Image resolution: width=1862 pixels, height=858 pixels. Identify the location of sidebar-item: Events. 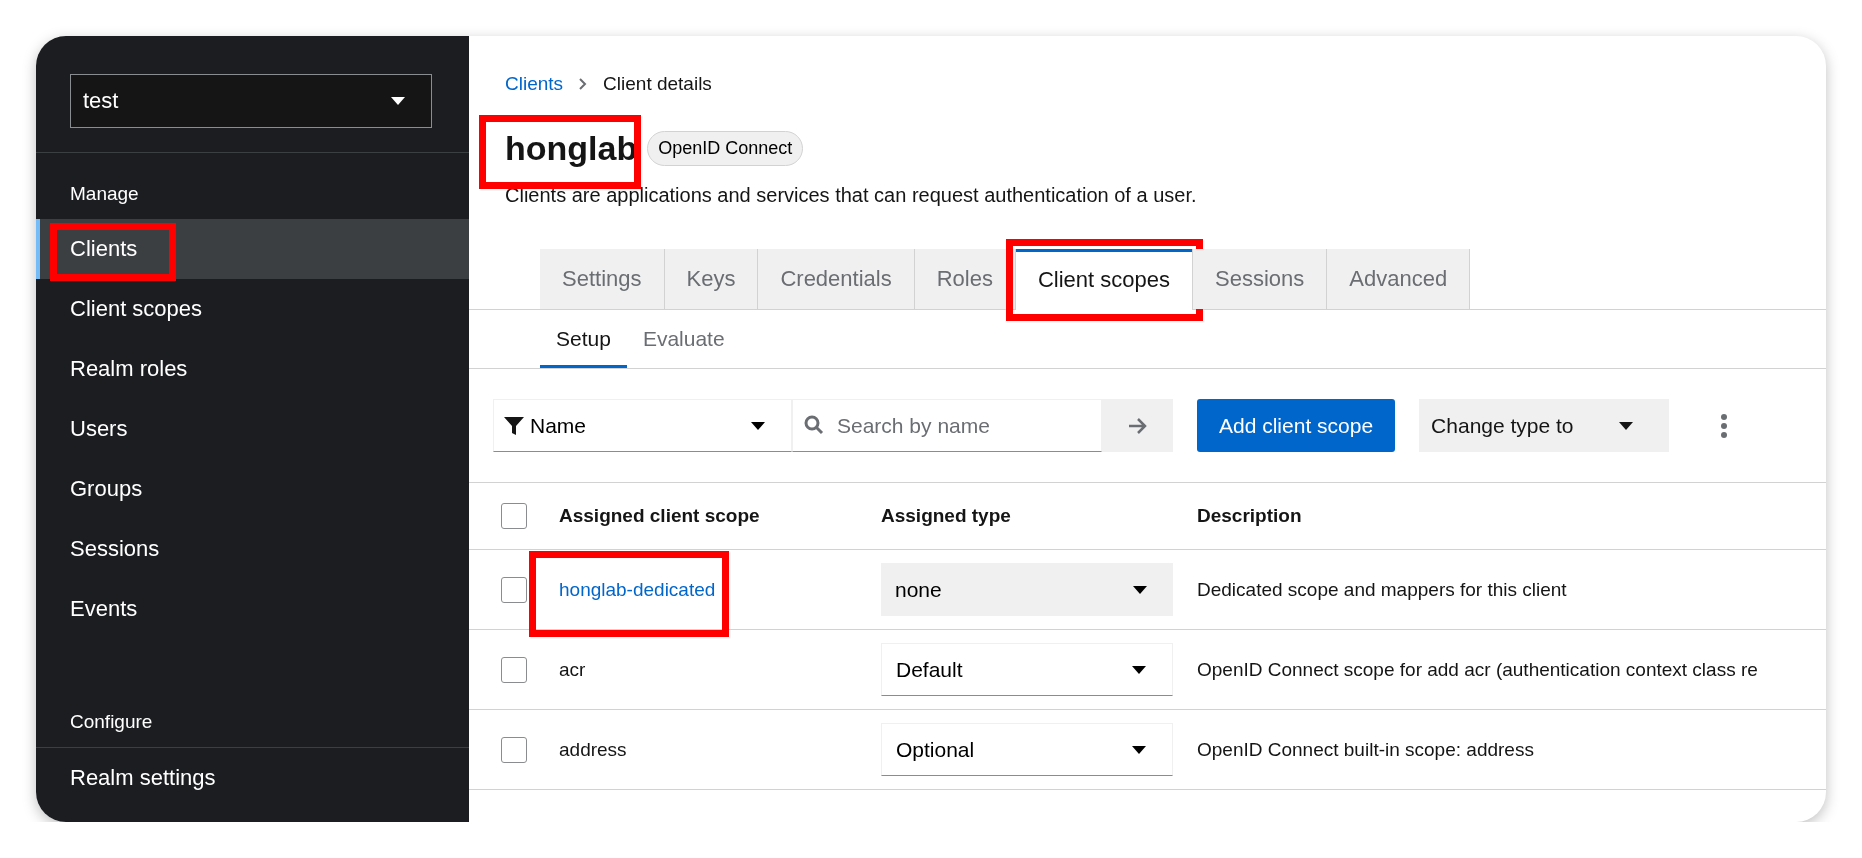
(252, 609).